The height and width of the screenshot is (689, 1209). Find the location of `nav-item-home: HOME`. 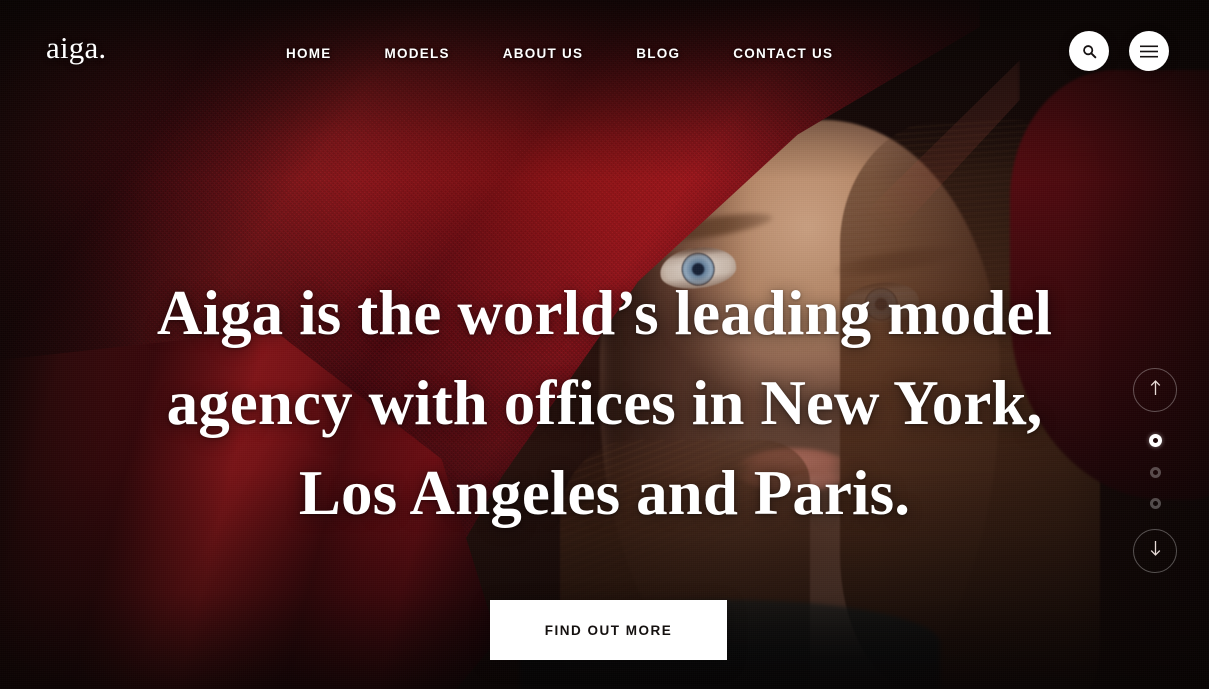

nav-item-home: HOME is located at coordinates (309, 53).